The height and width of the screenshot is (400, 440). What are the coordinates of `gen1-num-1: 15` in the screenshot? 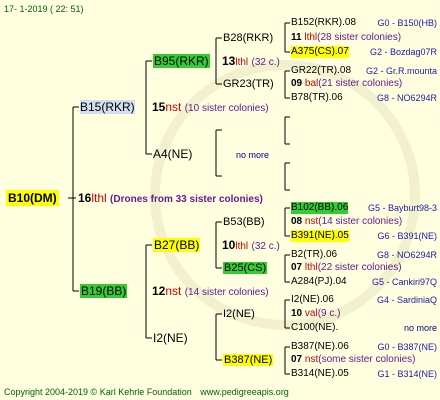 It's located at (159, 107).